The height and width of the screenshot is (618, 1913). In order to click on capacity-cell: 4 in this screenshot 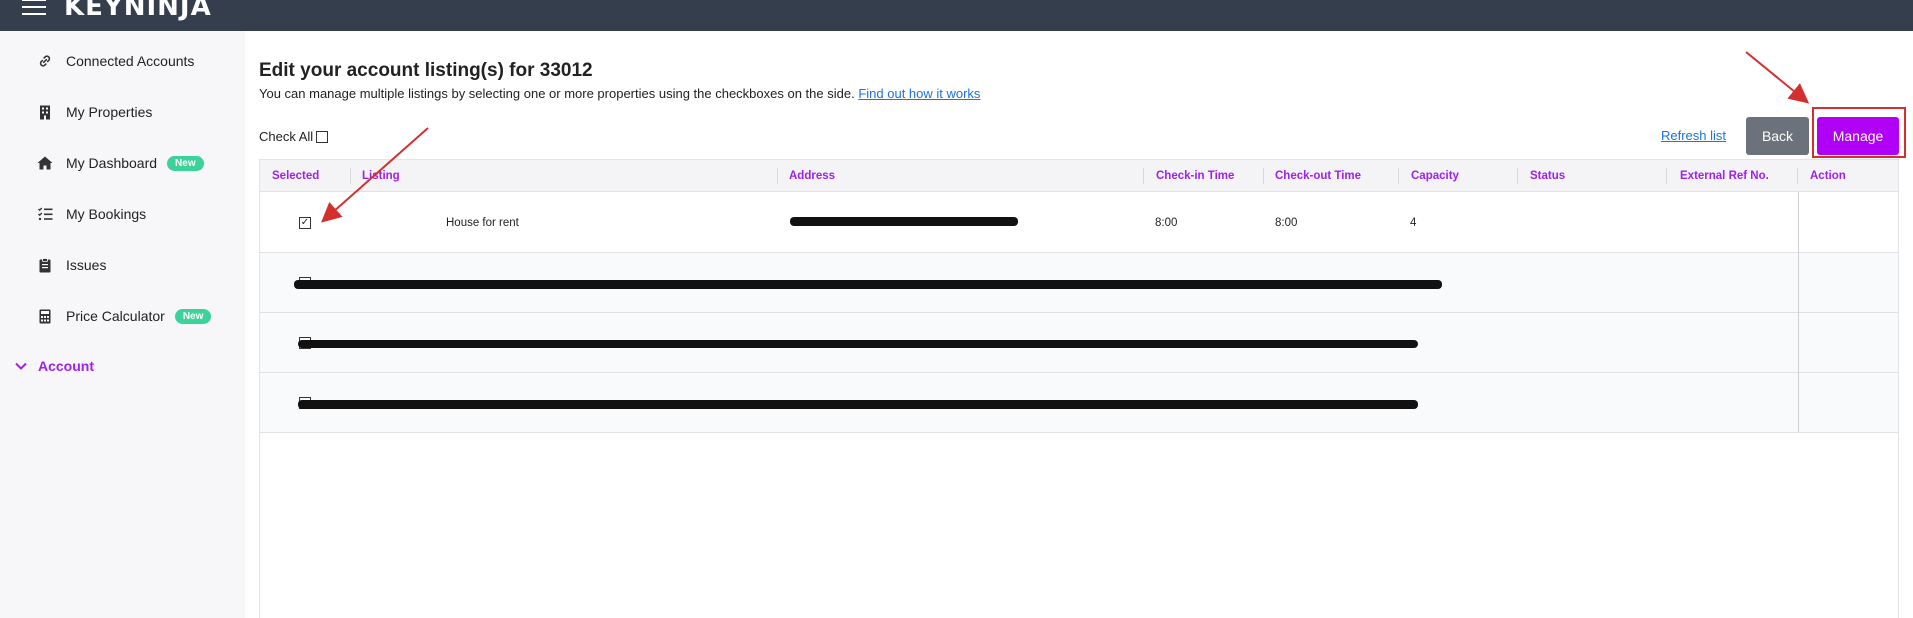, I will do `click(1413, 223)`.